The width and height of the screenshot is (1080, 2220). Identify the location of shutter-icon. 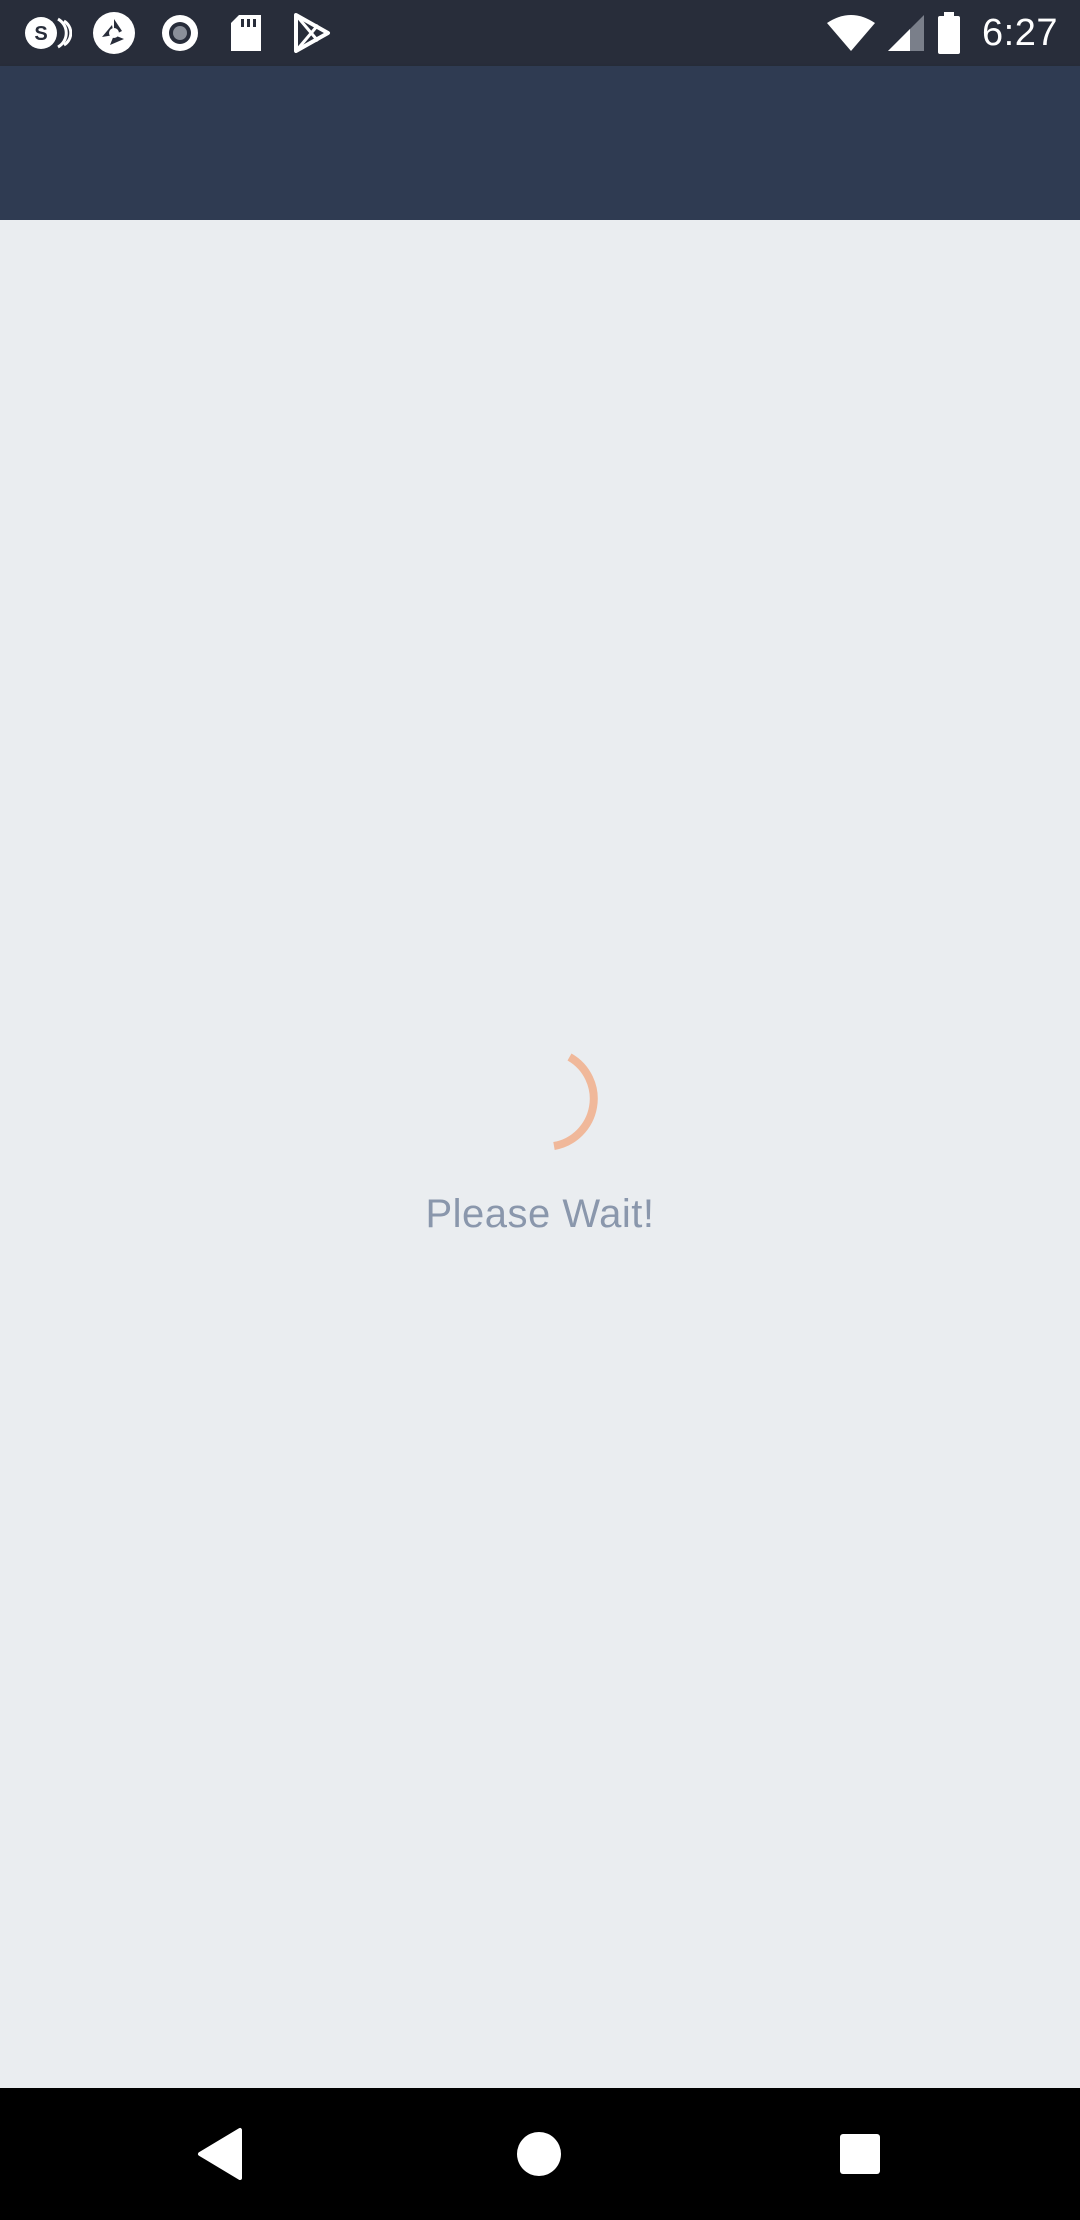
(114, 33).